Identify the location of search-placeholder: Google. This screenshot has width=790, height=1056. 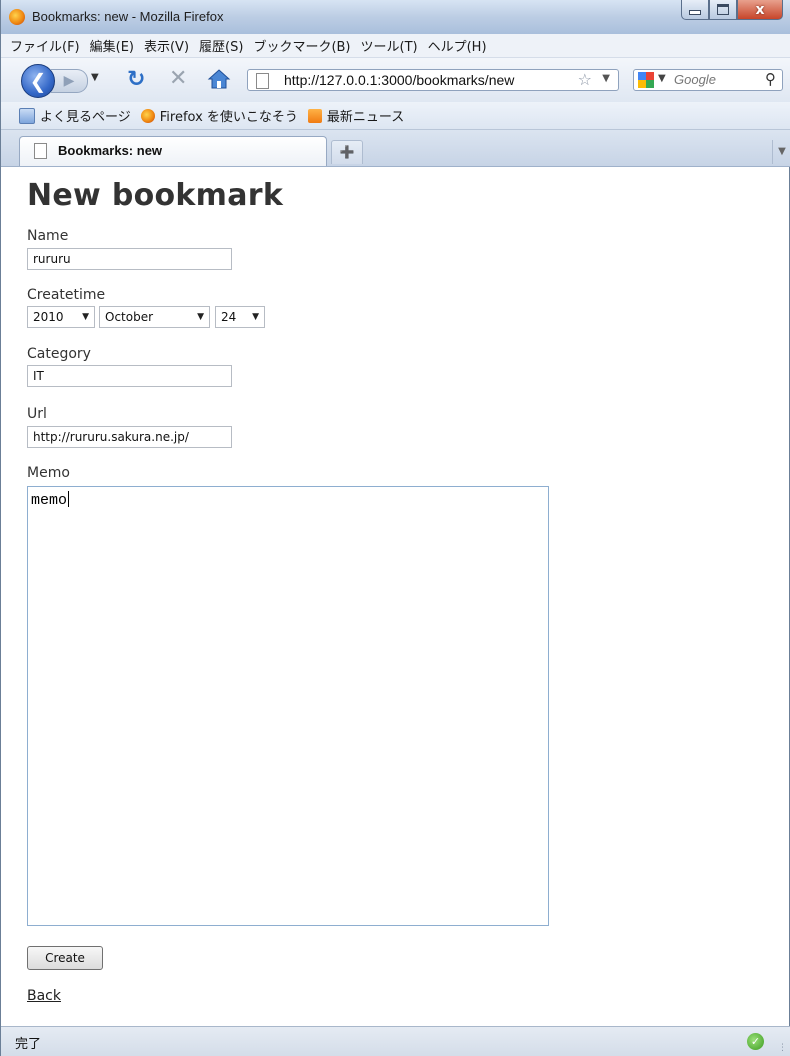
(695, 79).